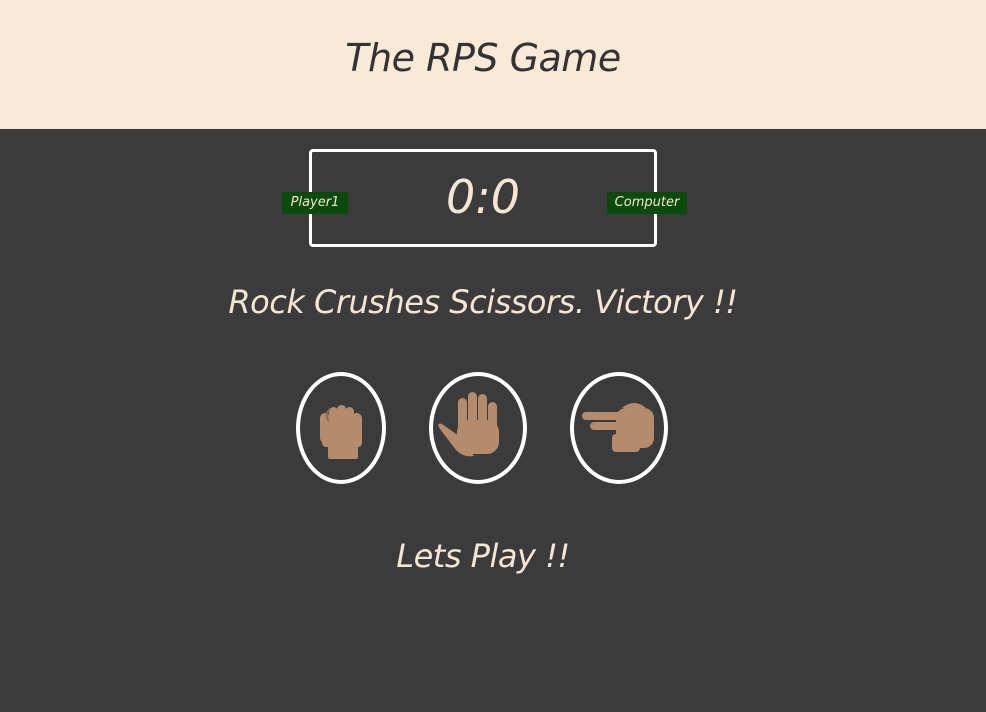 This screenshot has width=986, height=712. I want to click on rock-button, so click(341, 428).